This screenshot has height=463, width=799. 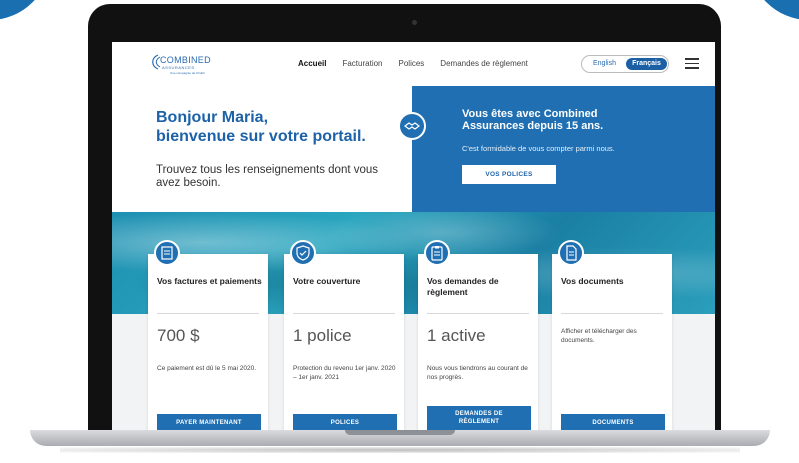 I want to click on document-icon, so click(x=571, y=253).